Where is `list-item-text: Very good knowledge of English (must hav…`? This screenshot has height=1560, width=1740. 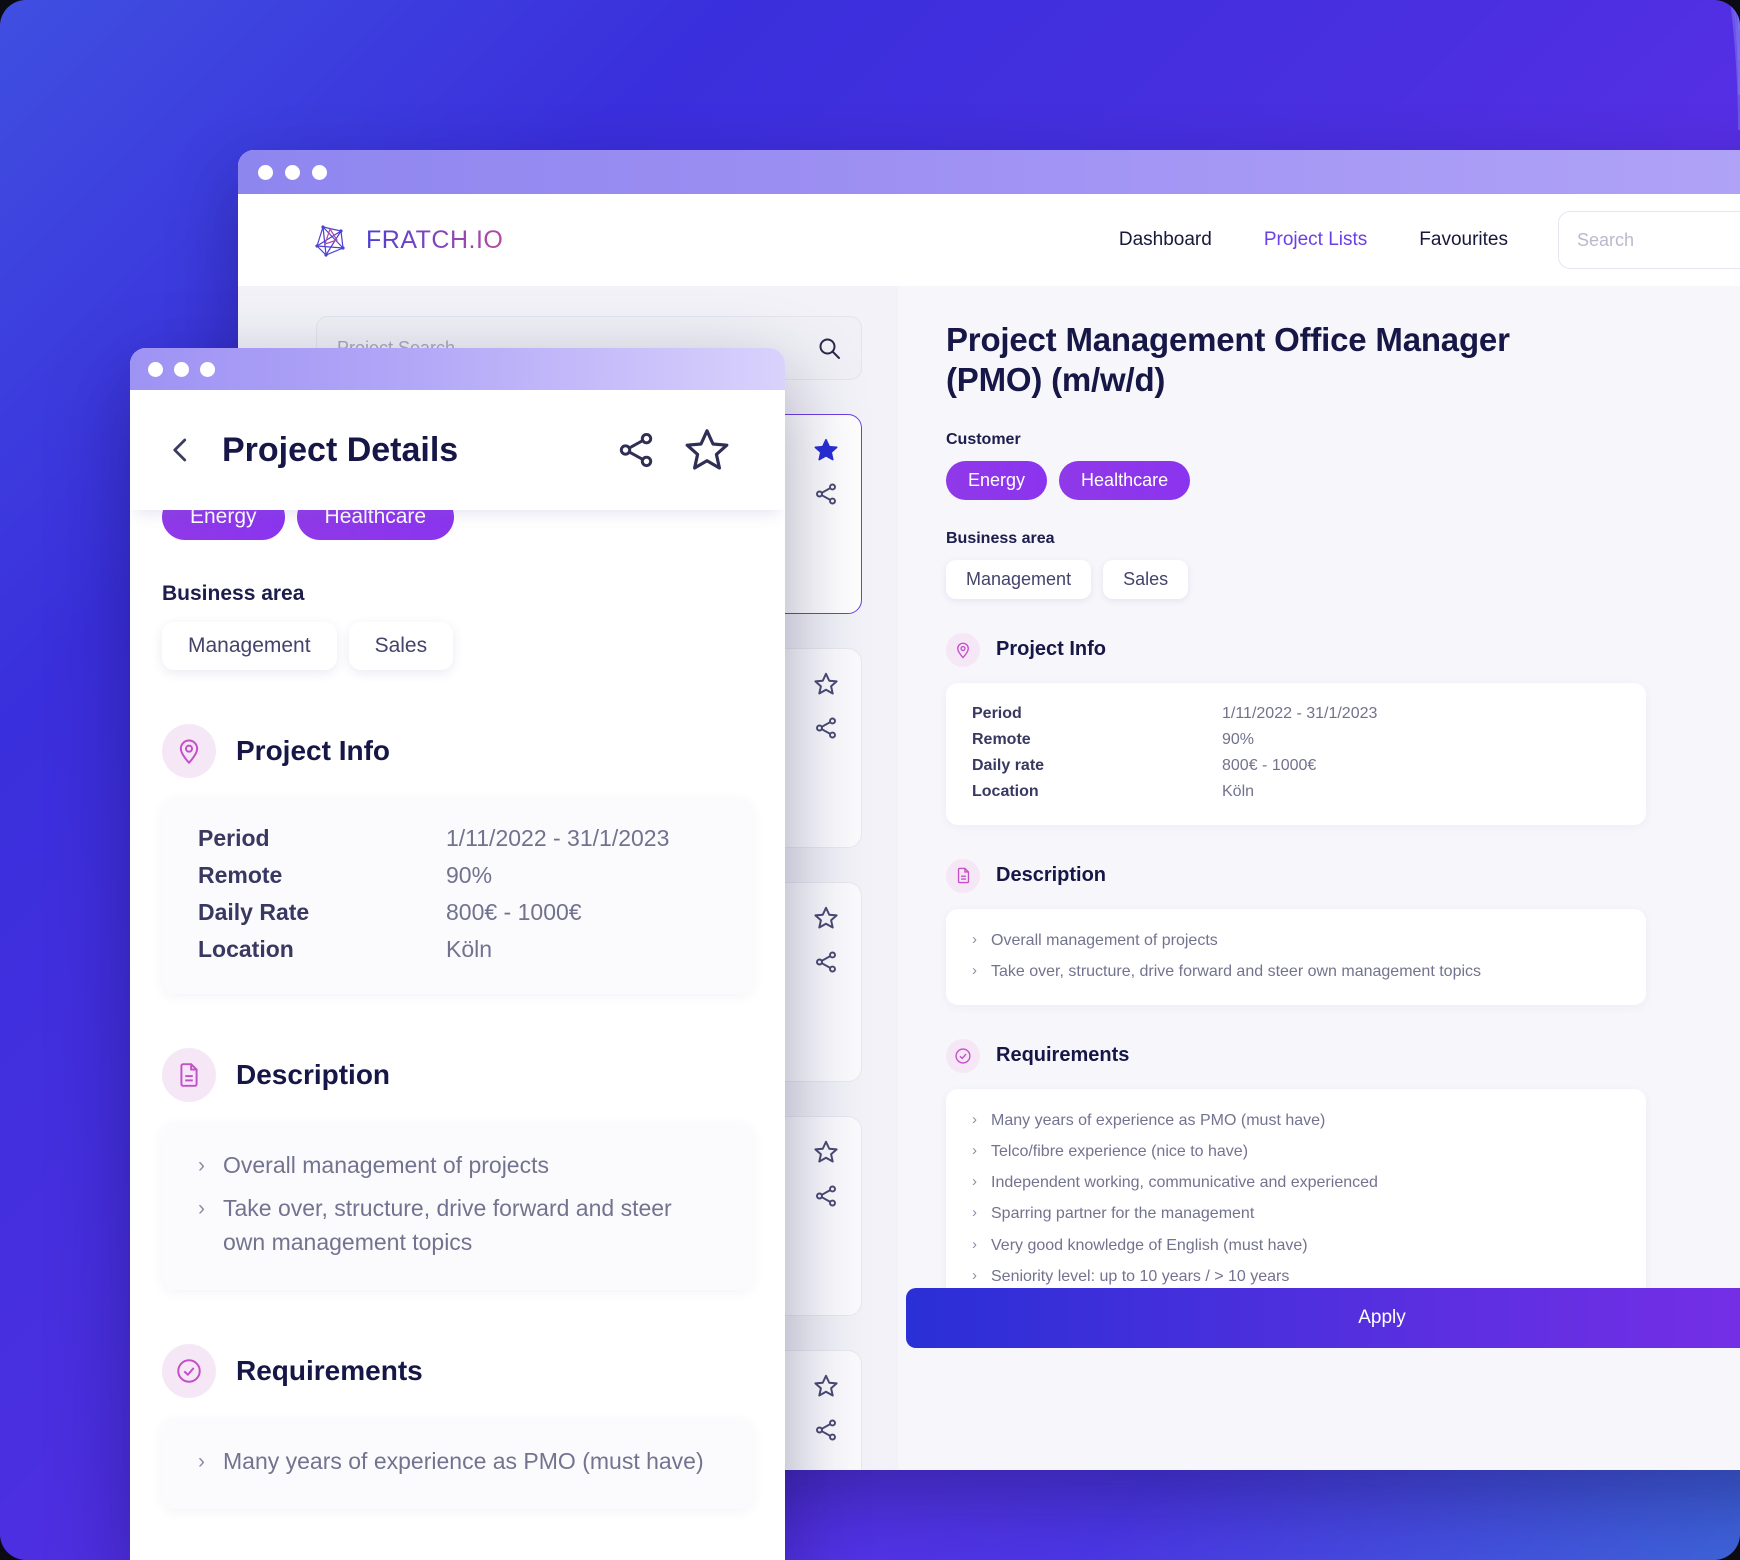
list-item-text: Very good knowledge of English (must hav… is located at coordinates (1149, 1245).